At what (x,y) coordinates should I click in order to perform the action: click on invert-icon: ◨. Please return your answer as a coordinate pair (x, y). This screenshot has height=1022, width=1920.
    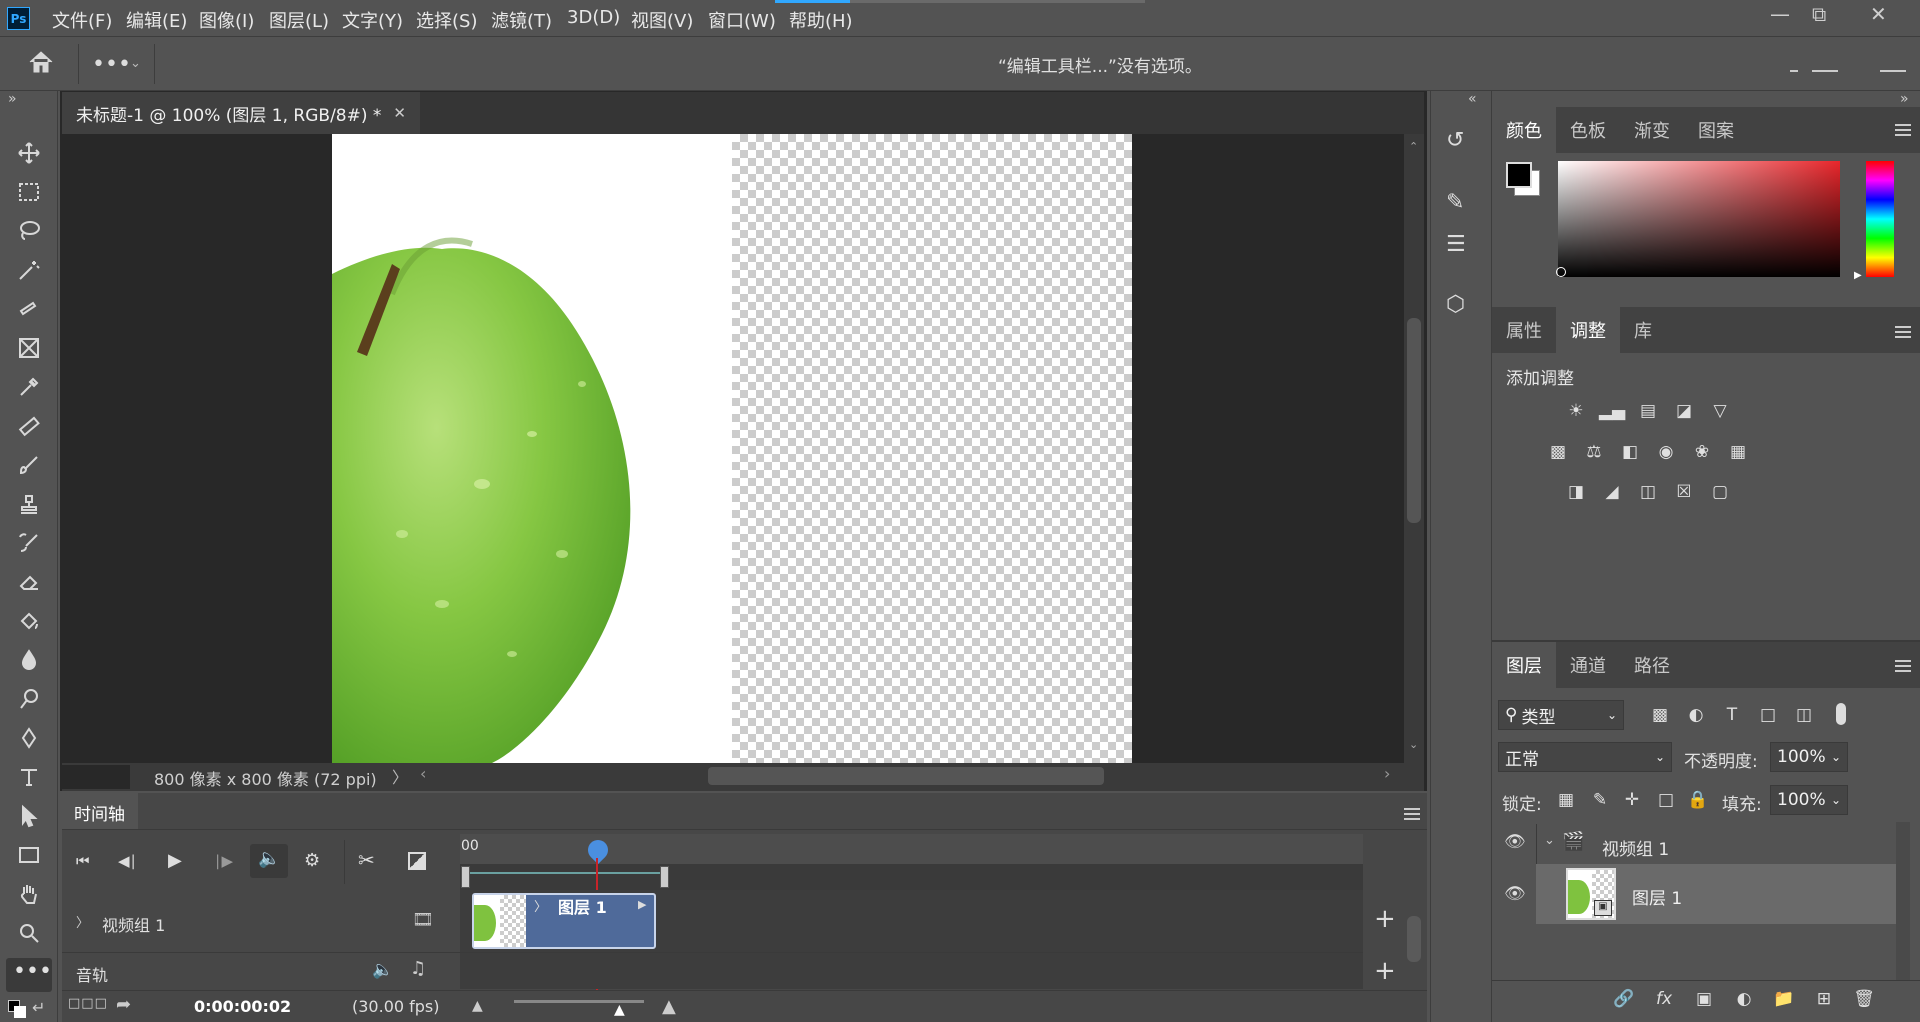
    Looking at the image, I should click on (1576, 492).